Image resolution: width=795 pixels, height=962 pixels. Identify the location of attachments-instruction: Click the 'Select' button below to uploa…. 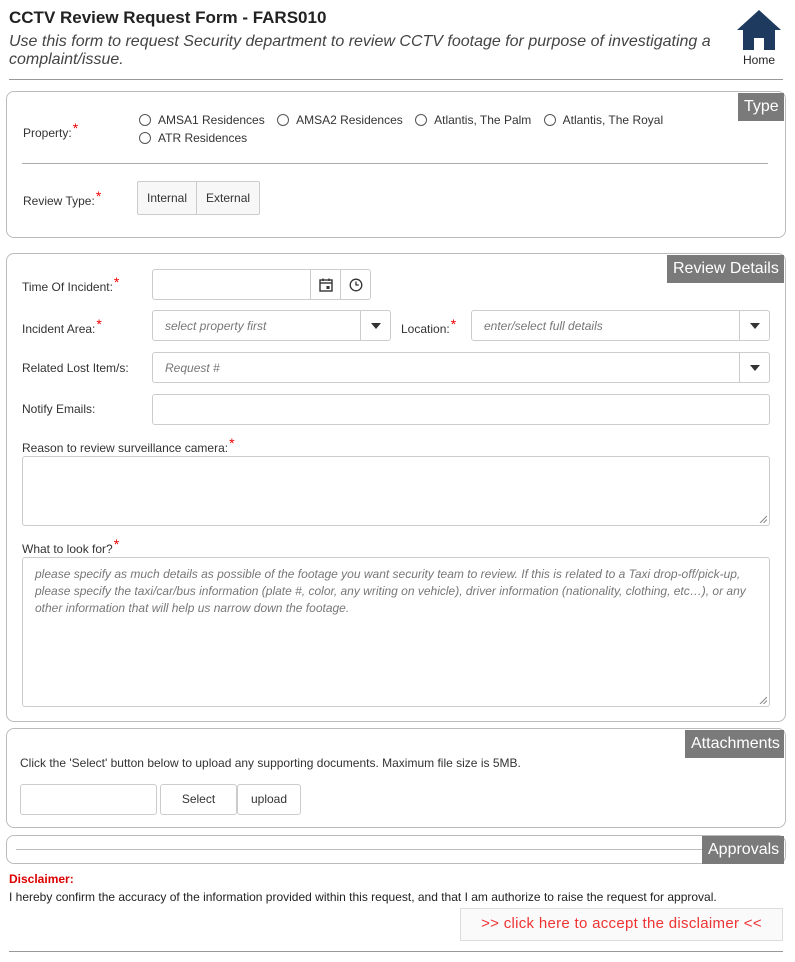
(270, 763).